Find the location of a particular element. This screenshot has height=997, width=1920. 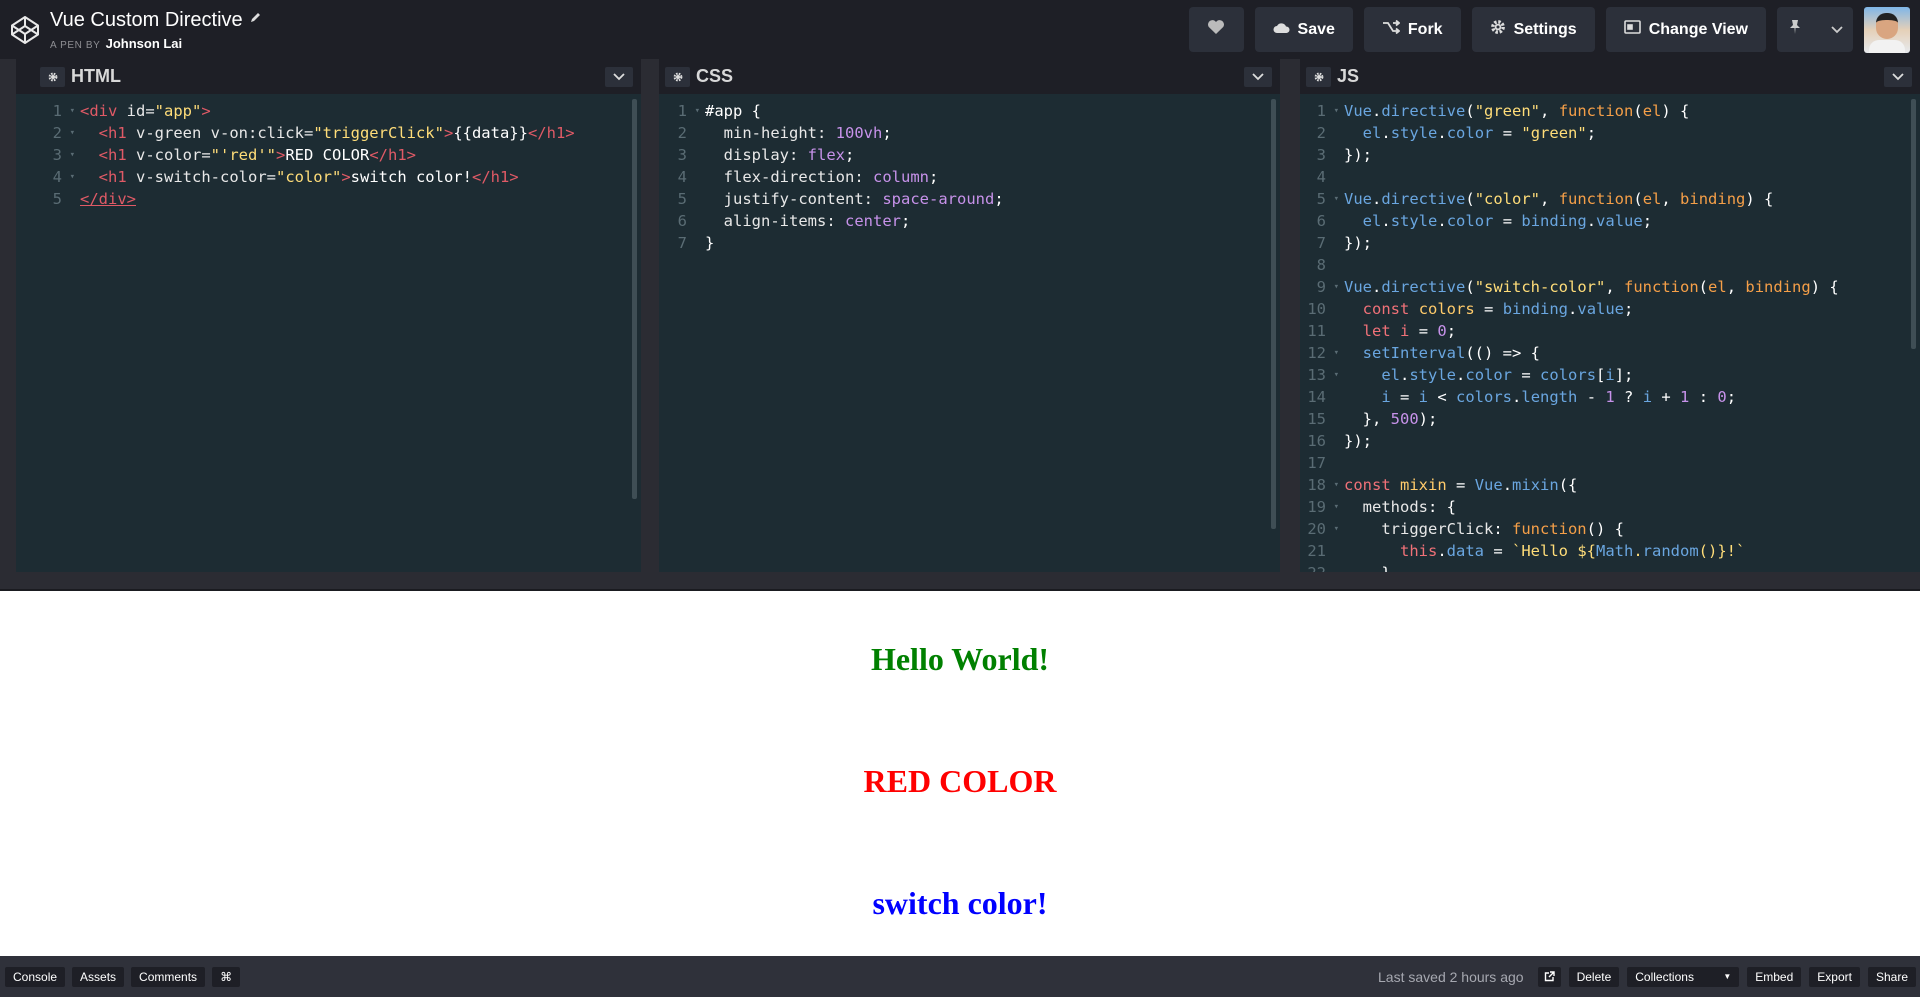

css-settings-gear-icon is located at coordinates (677, 76).